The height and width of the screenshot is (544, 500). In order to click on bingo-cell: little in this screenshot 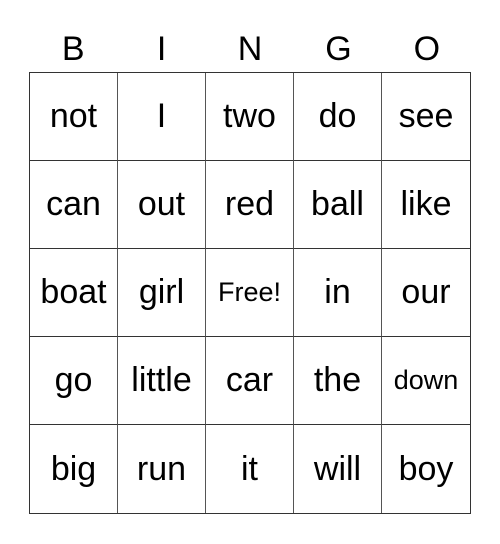, I will do `click(162, 381)`.